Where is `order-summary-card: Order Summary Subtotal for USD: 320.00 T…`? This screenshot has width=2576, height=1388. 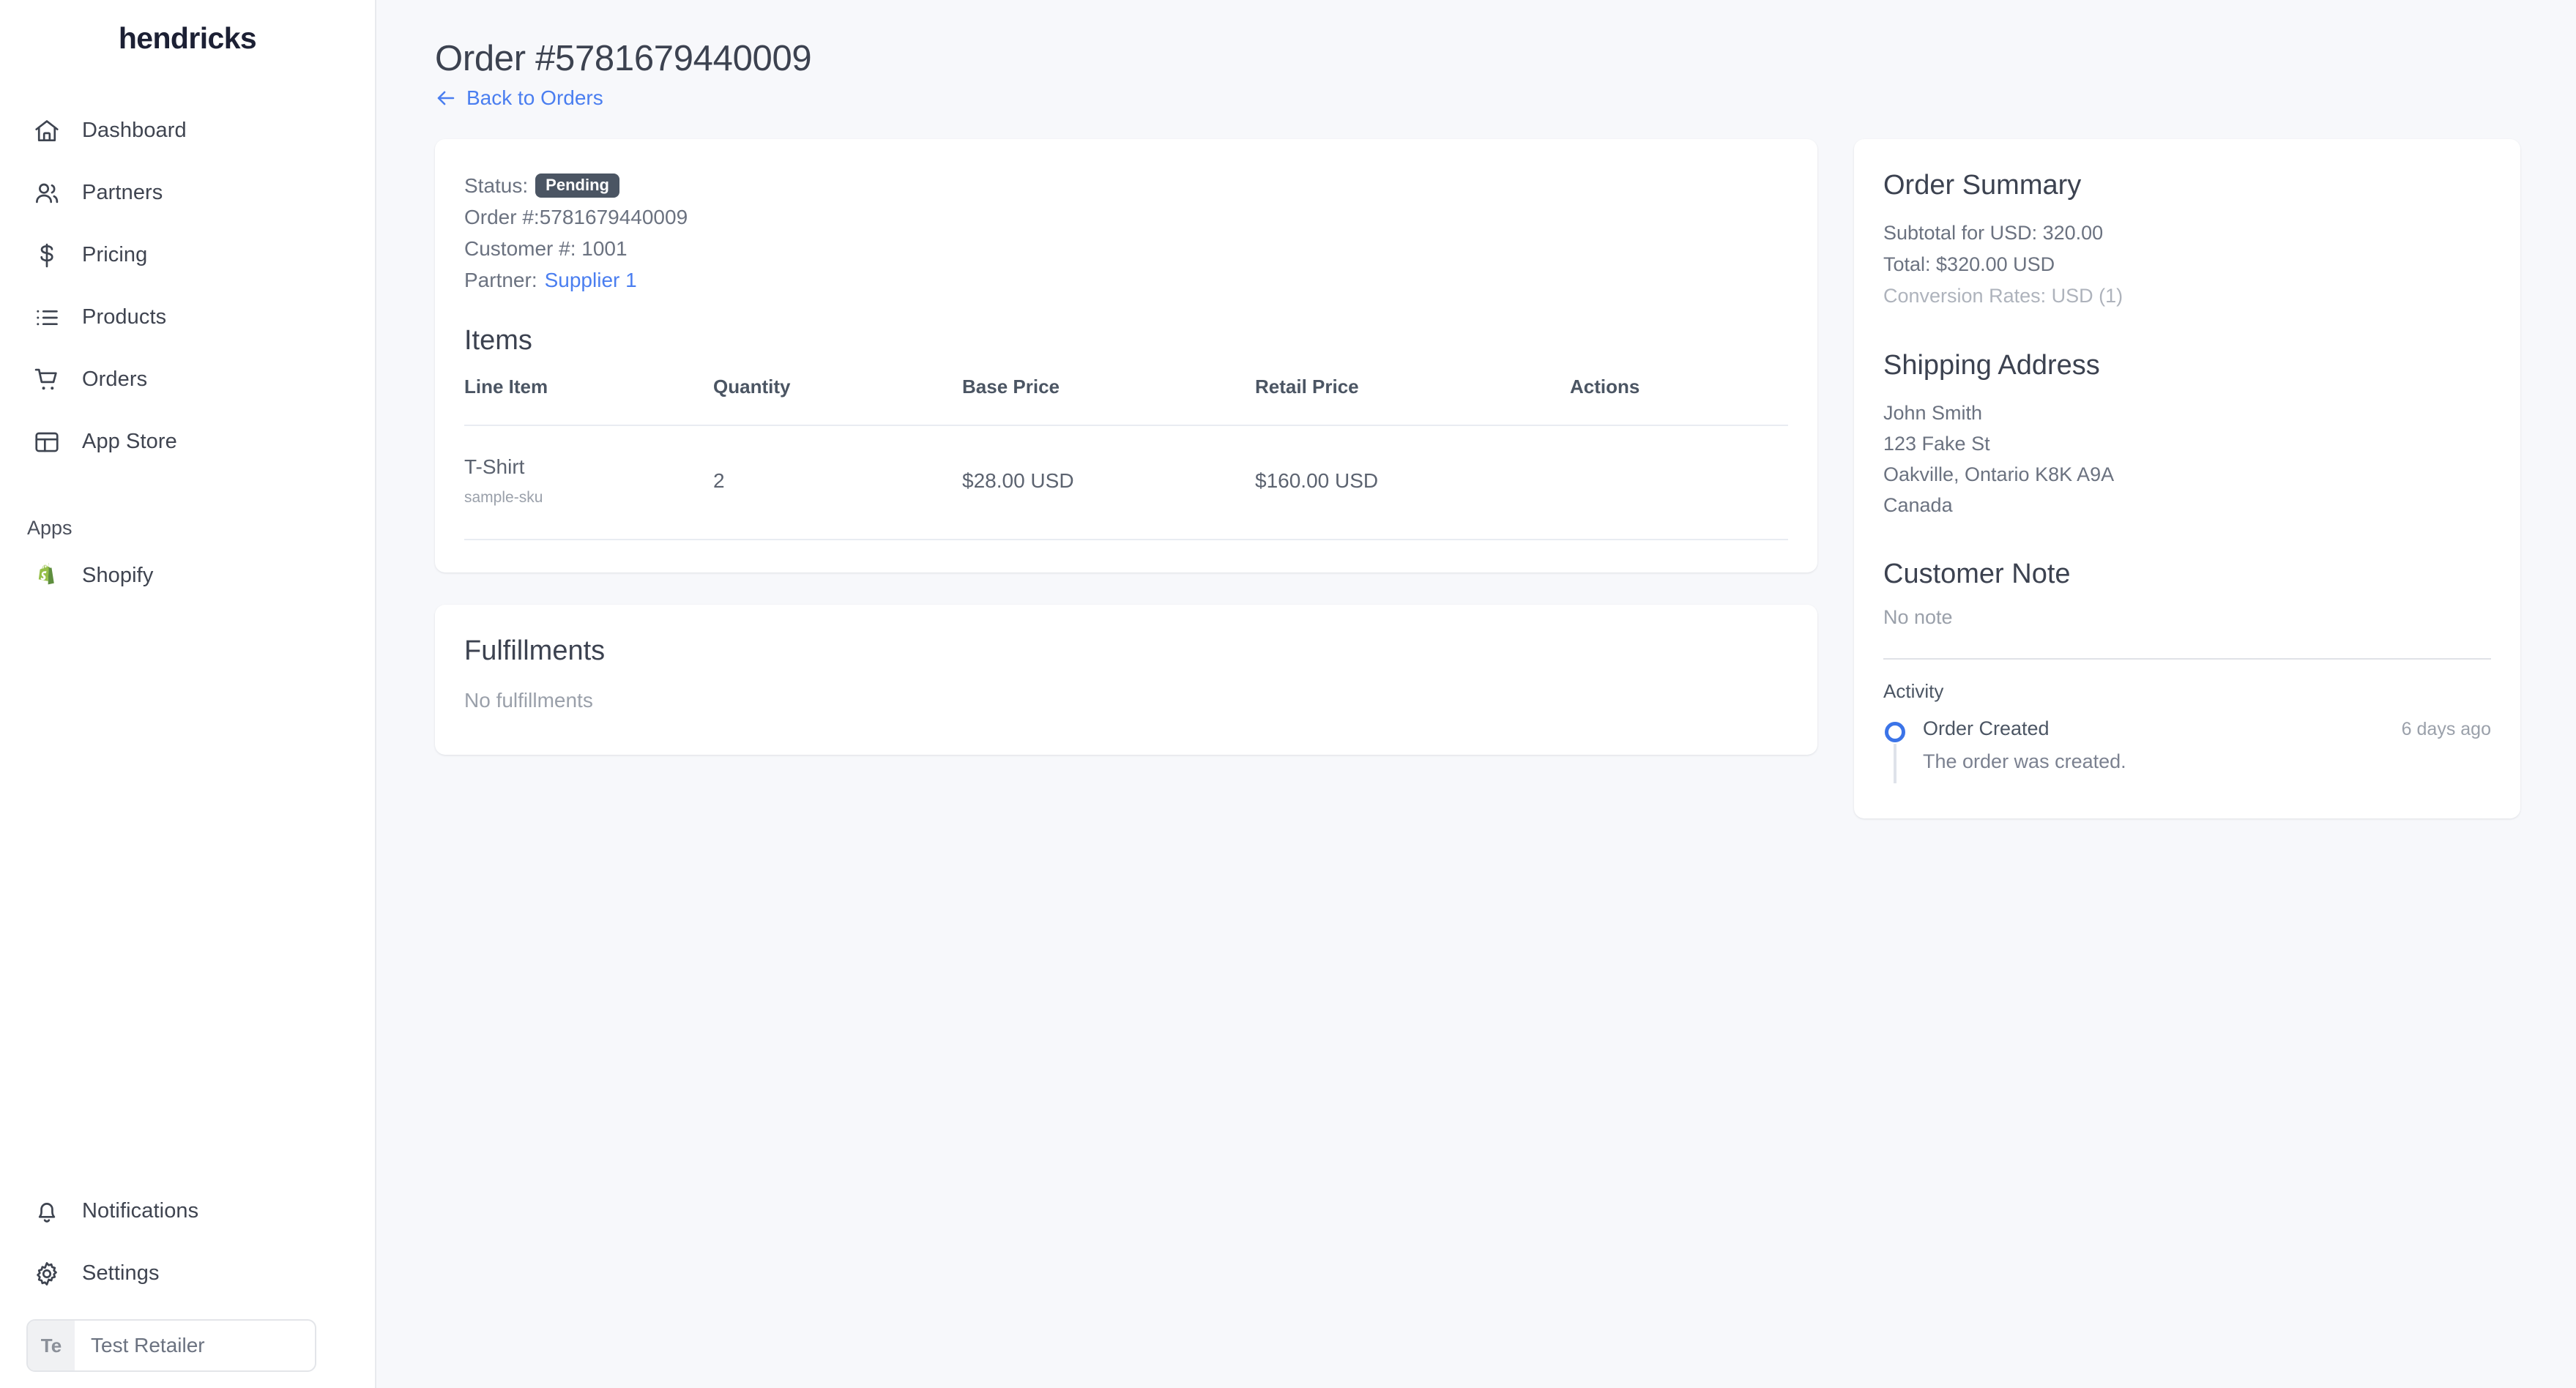
order-summary-card: Order Summary Subtotal for USD: 320.00 T… is located at coordinates (2187, 478).